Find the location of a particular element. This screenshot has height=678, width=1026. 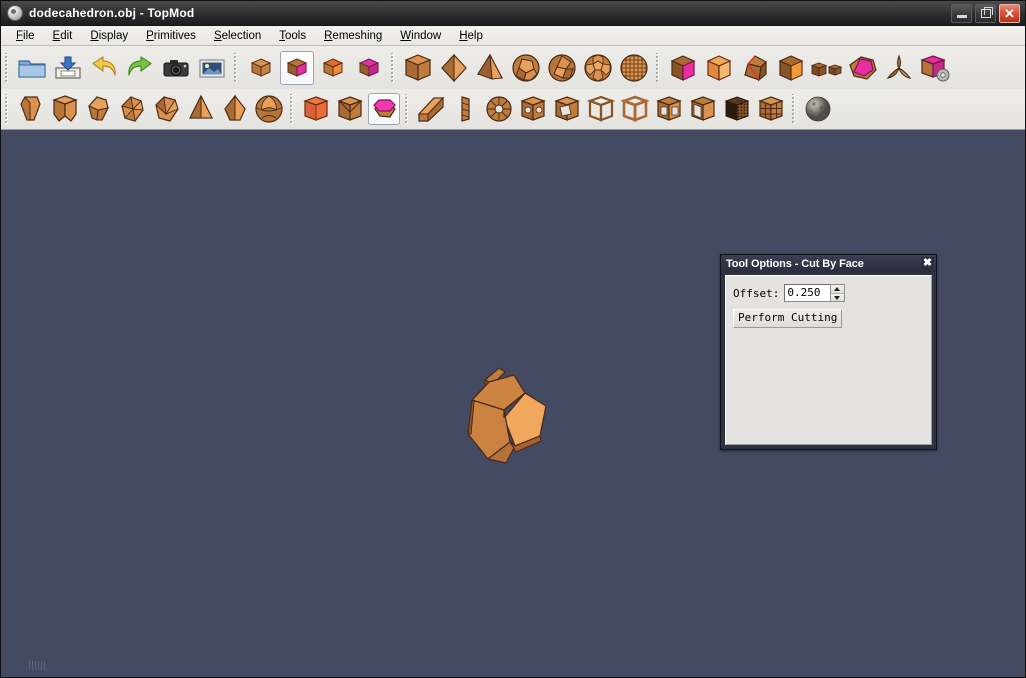

offset-stepper: 0.250 is located at coordinates (815, 293).